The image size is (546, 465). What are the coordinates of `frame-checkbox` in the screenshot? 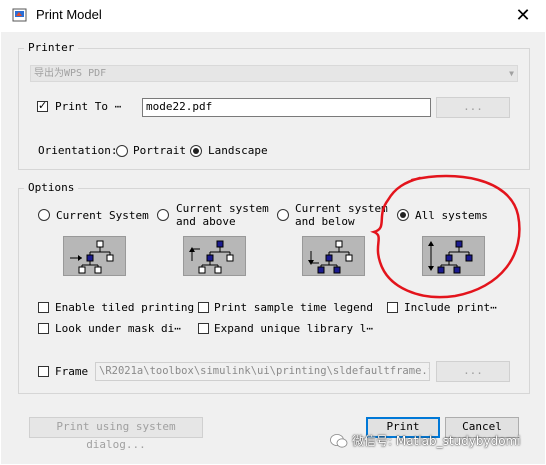 It's located at (43, 371).